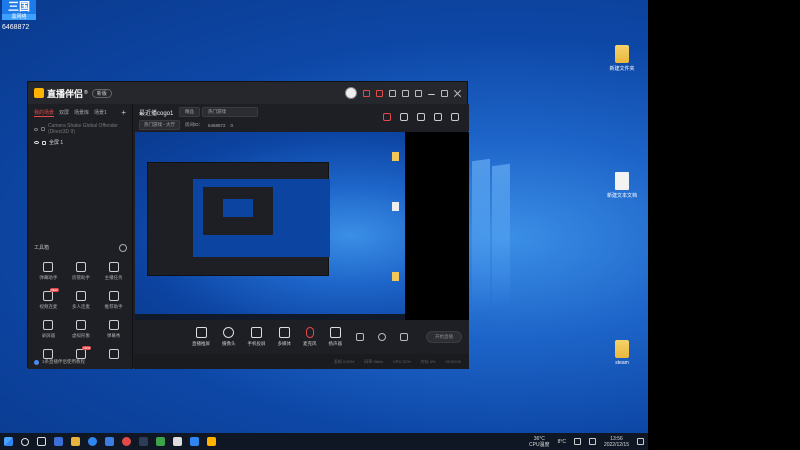 The width and height of the screenshot is (800, 450). Describe the element at coordinates (44, 113) in the screenshot. I see `tab-my-scenes: 我的场景` at that location.